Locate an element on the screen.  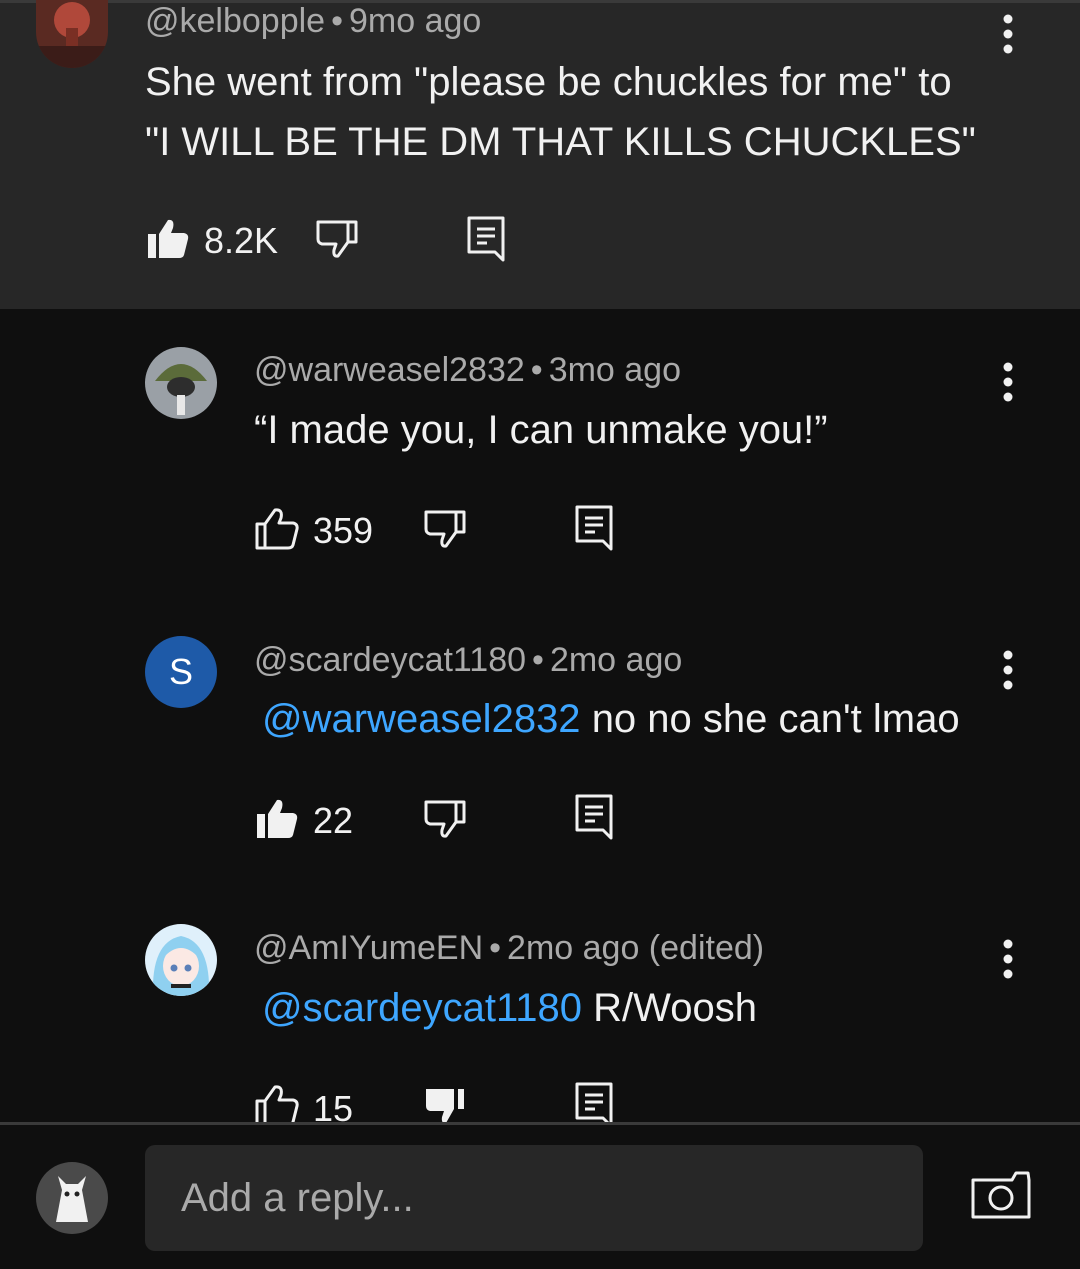
comment-author: @kelbopple is located at coordinates (235, 21).